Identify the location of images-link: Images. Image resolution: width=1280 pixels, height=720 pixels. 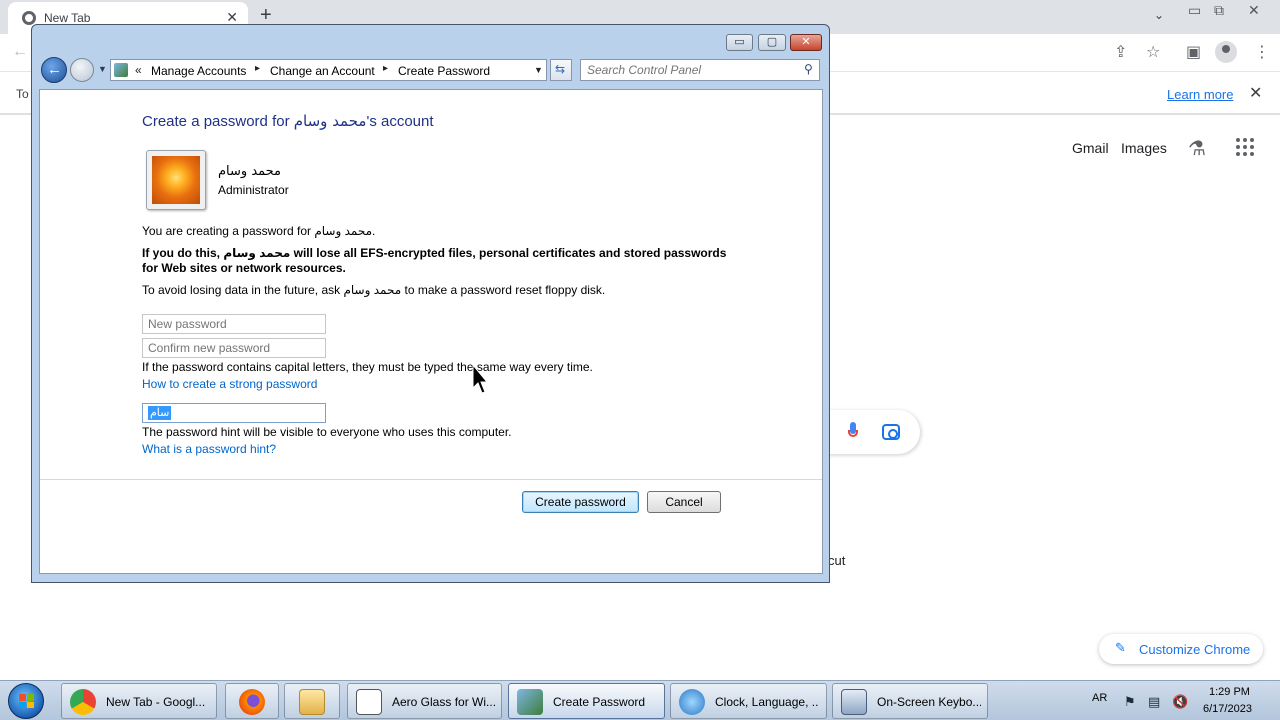
(1144, 148).